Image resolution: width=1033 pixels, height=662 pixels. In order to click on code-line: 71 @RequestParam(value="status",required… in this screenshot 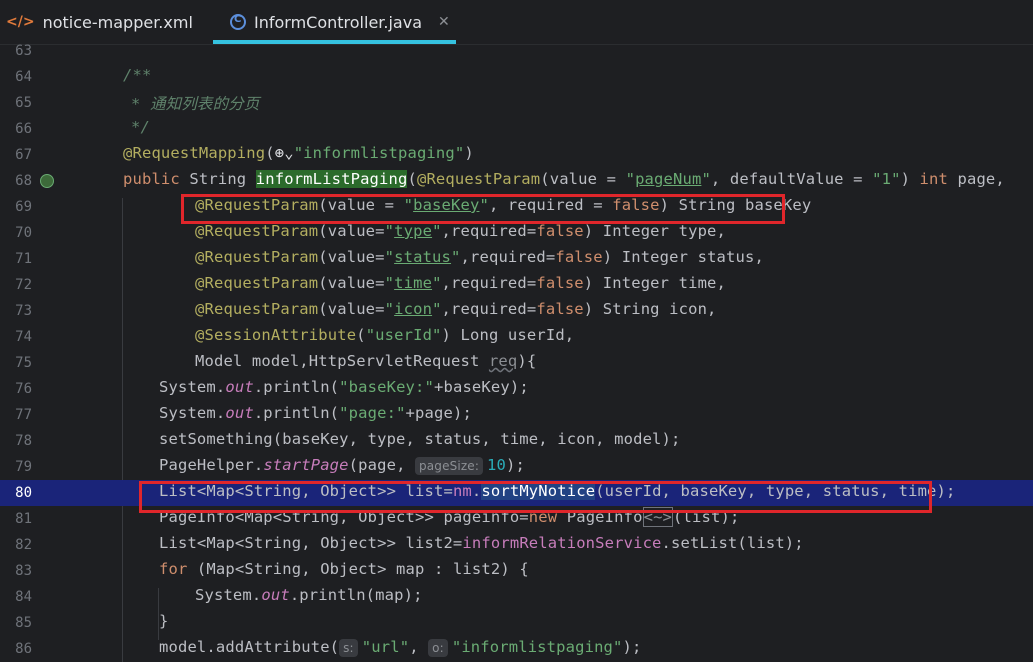, I will do `click(516, 259)`.